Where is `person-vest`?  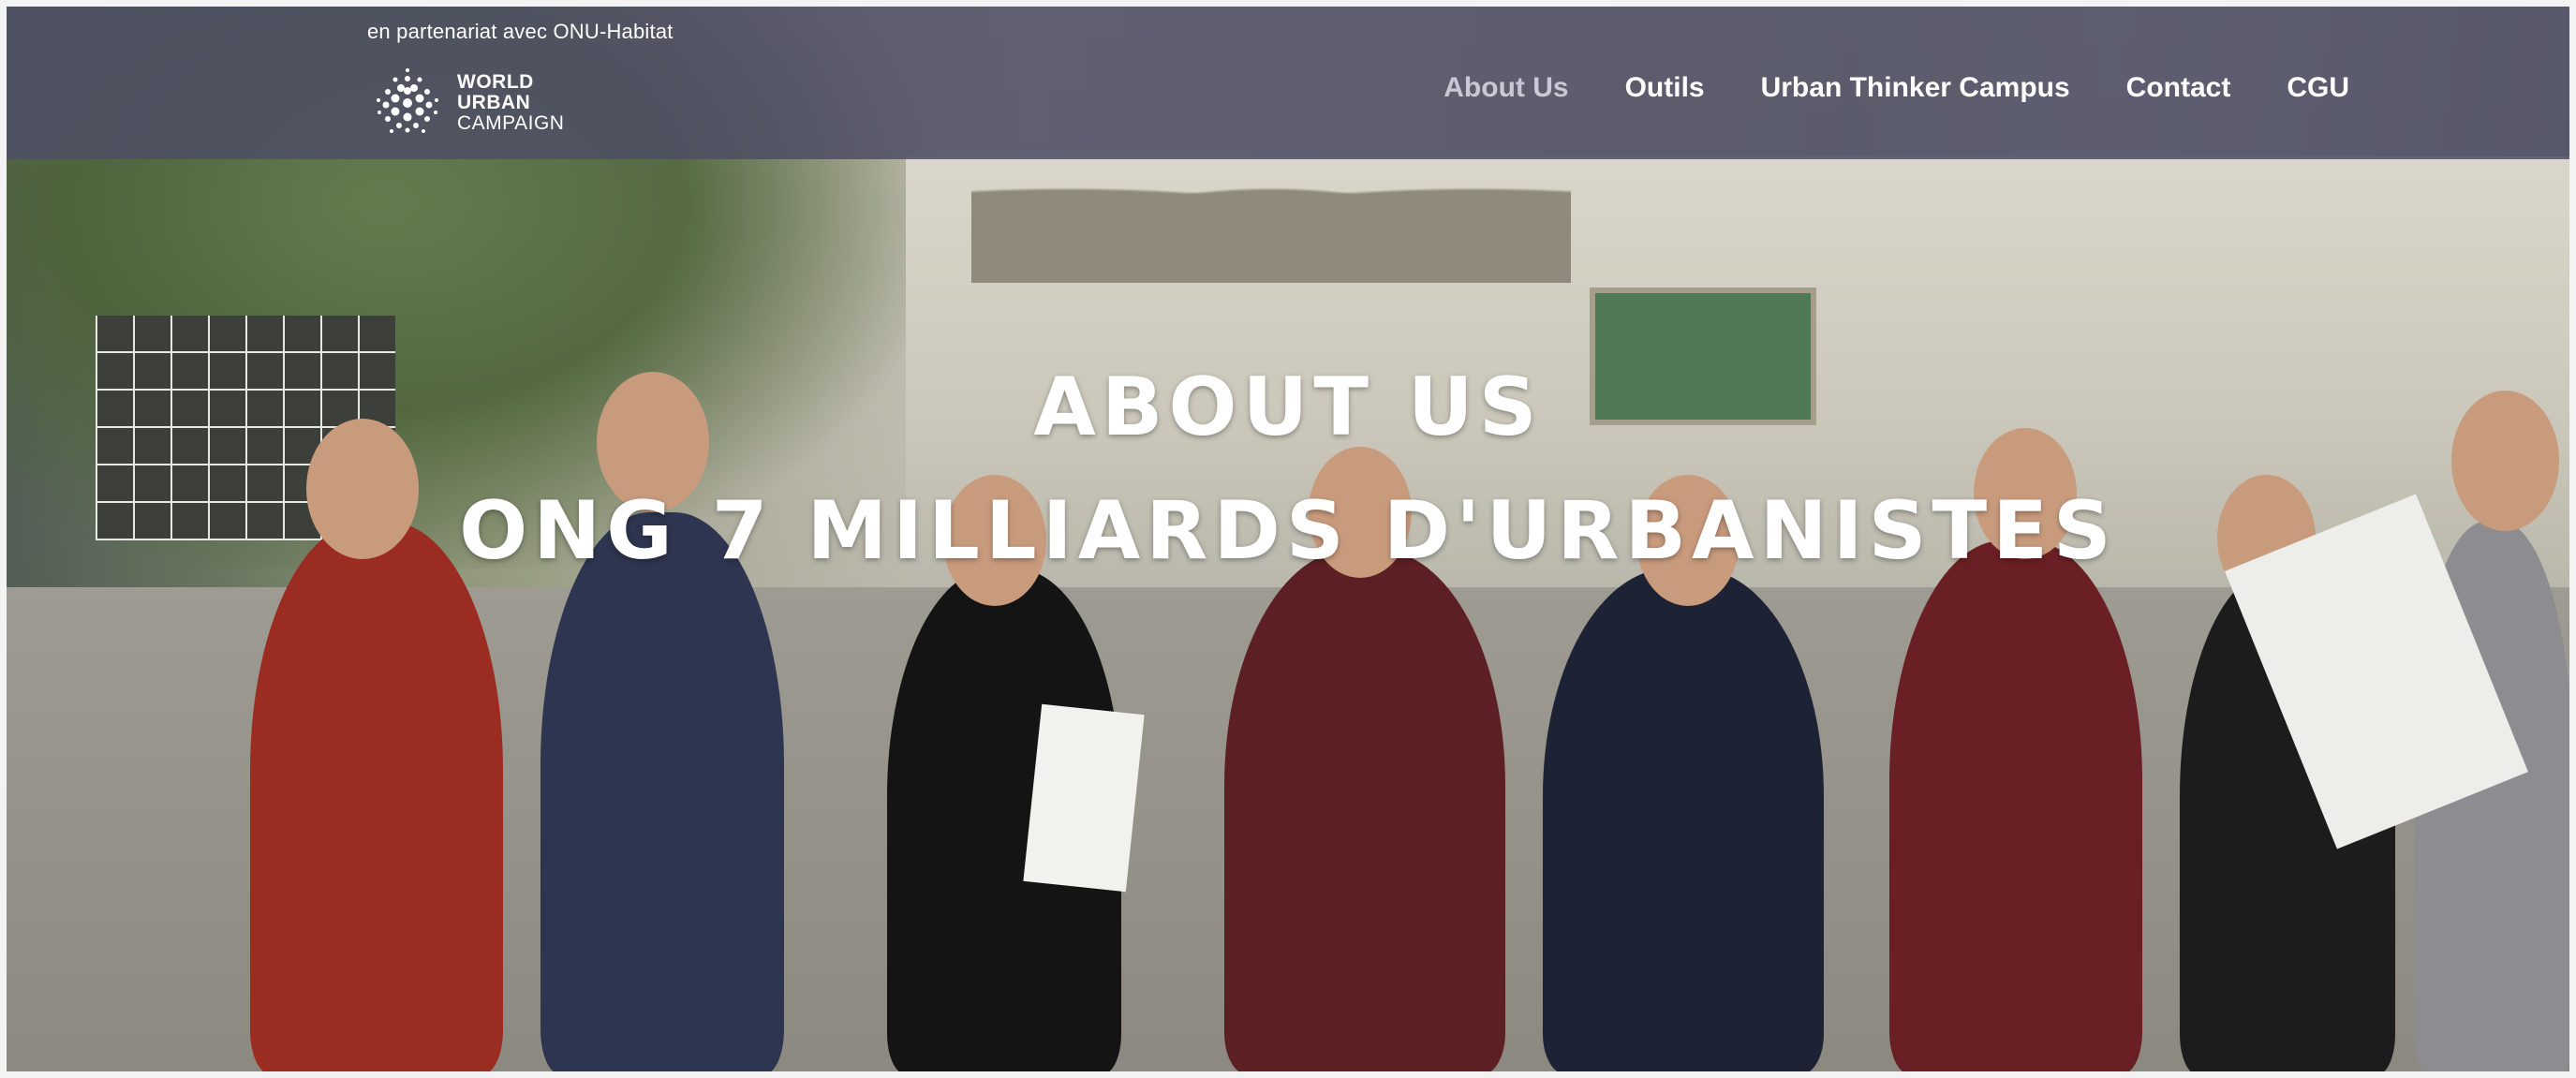
person-vest is located at coordinates (1683, 820).